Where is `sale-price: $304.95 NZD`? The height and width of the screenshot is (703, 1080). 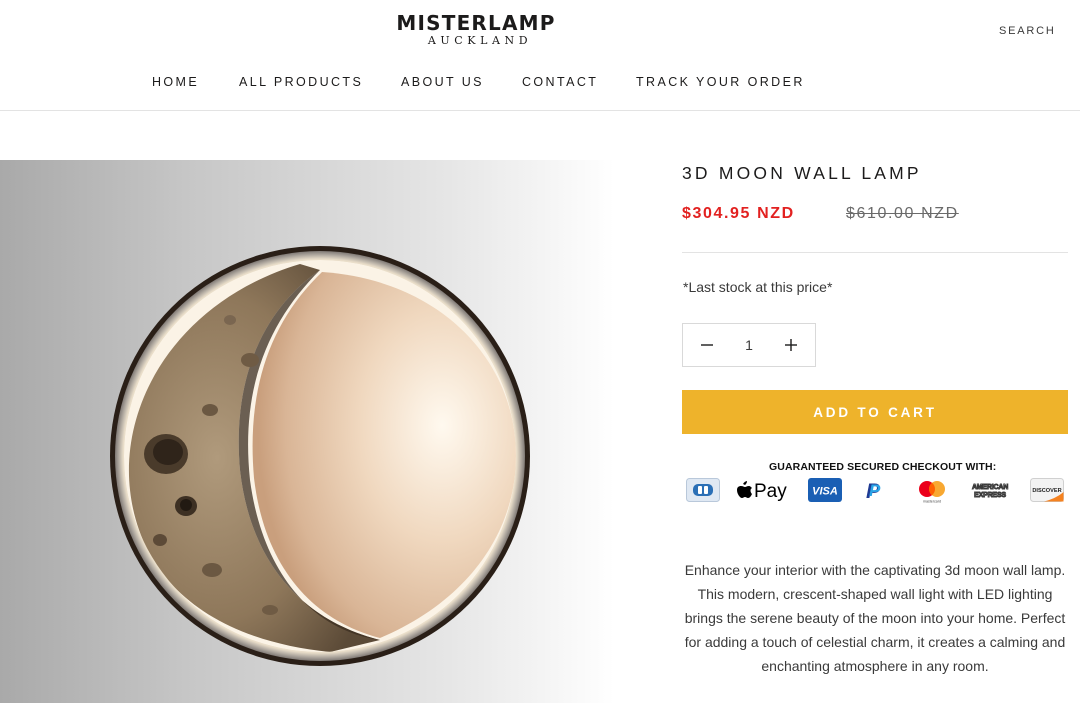
sale-price: $304.95 NZD is located at coordinates (738, 213).